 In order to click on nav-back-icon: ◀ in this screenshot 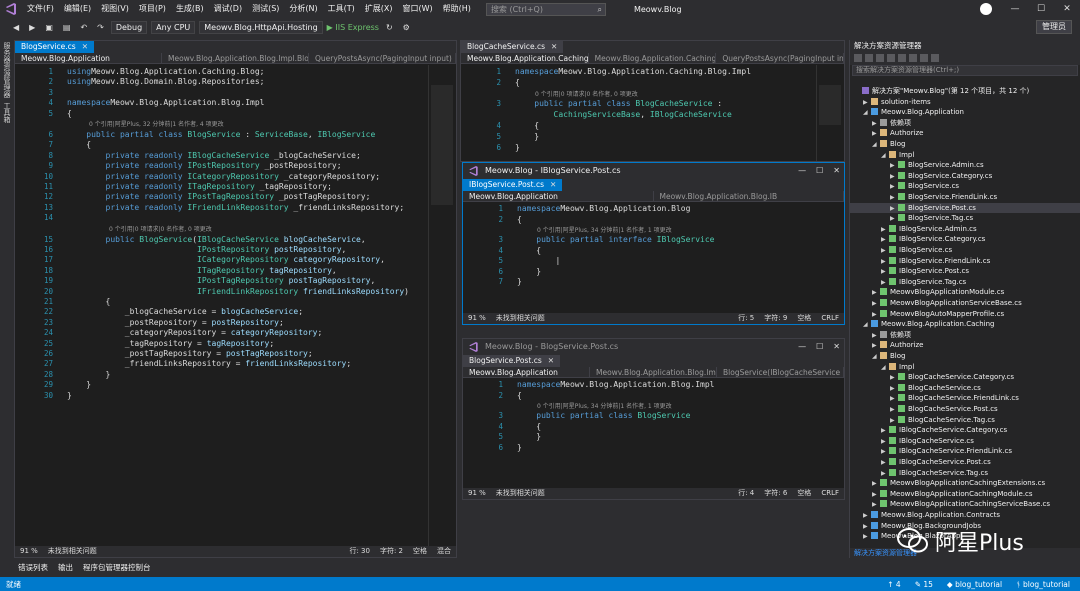, I will do `click(16, 27)`.